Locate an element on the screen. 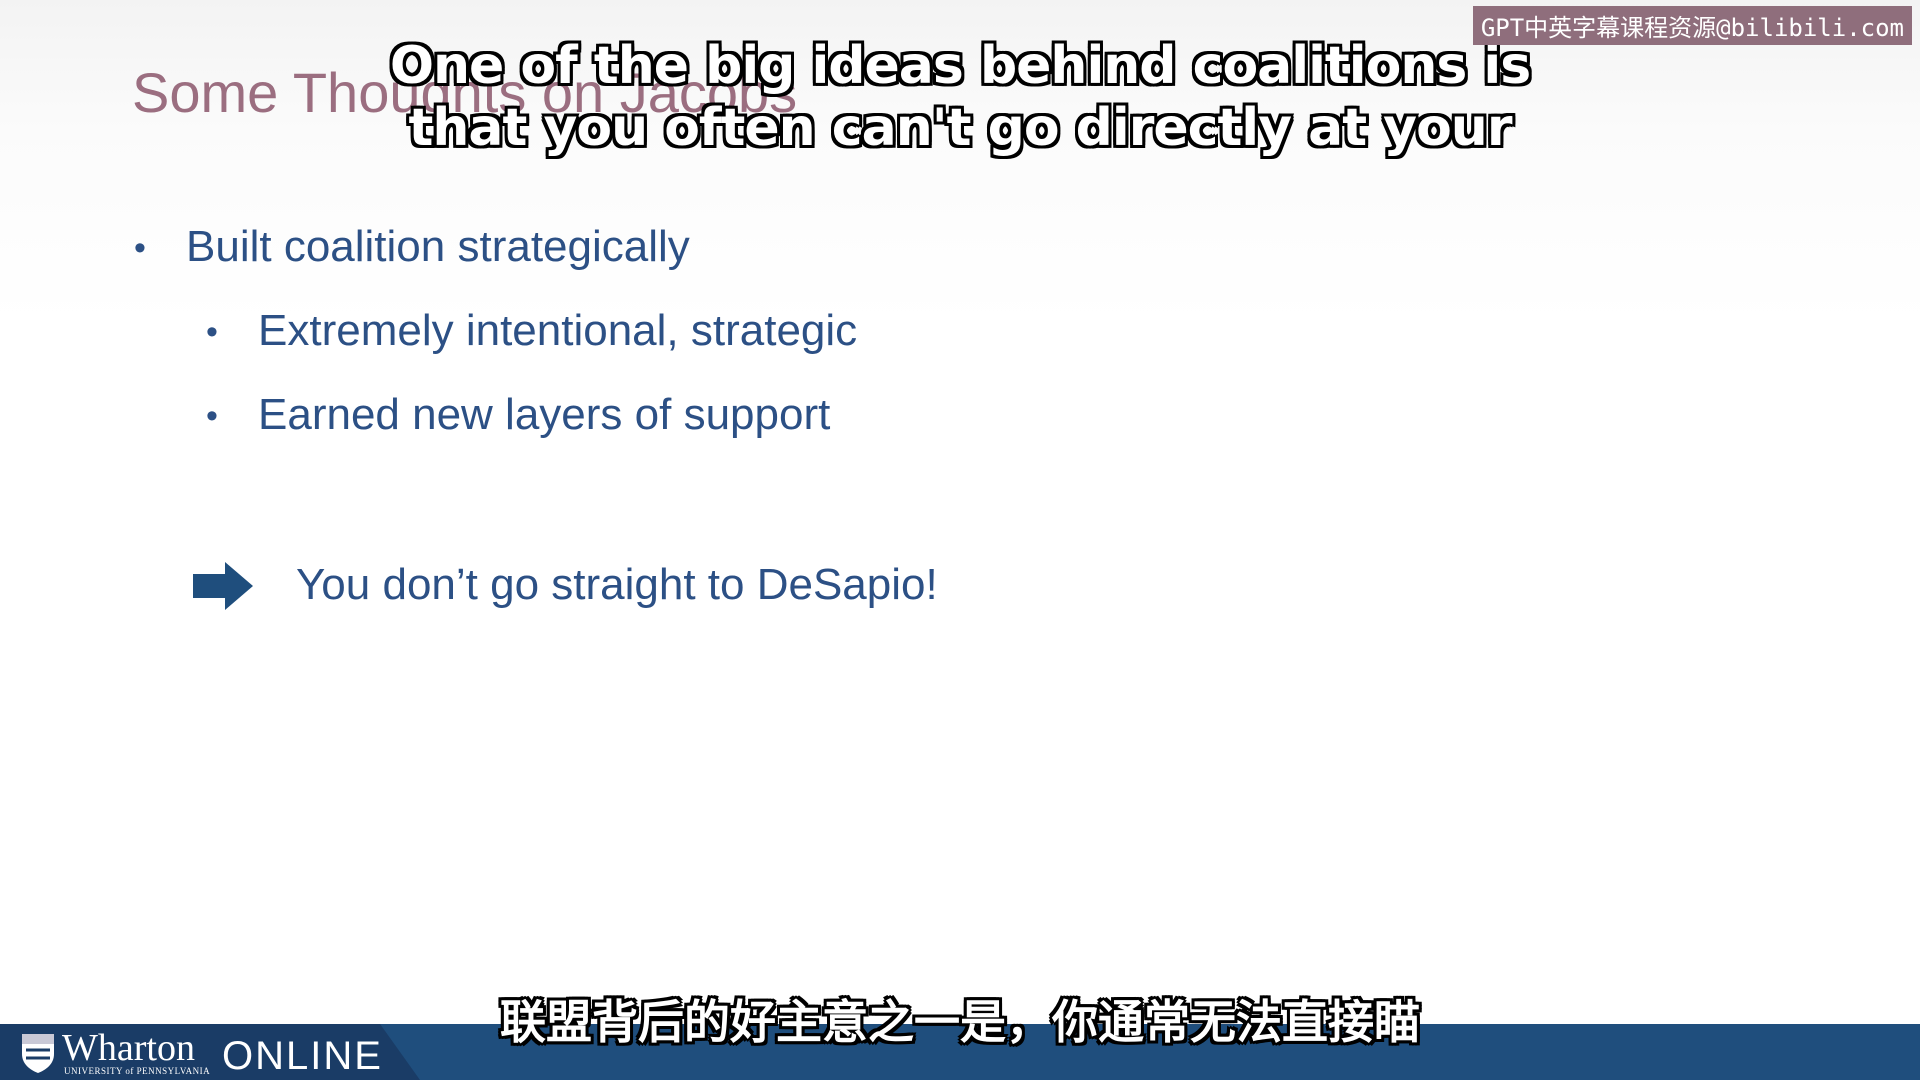 The height and width of the screenshot is (1080, 1920). bullet-level1: • Built coalition strategically is located at coordinates (412, 247).